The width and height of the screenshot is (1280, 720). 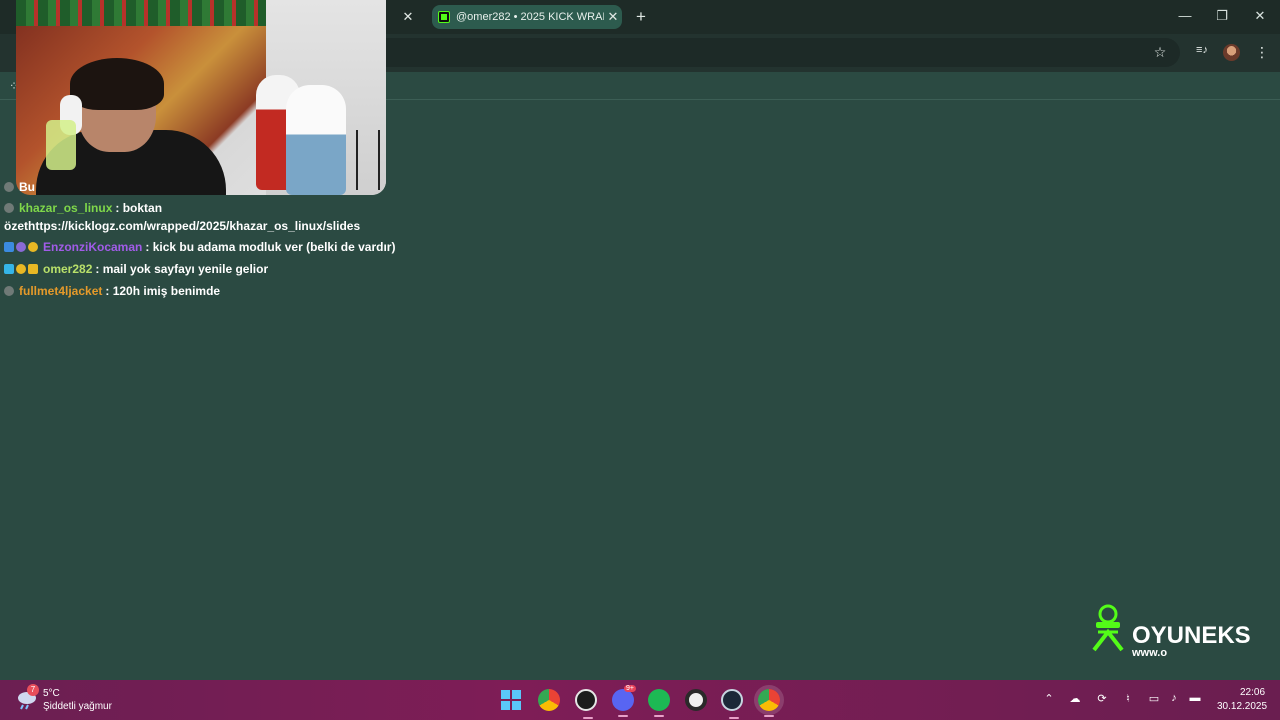 What do you see at coordinates (1185, 15) in the screenshot?
I see `minimize-button: —` at bounding box center [1185, 15].